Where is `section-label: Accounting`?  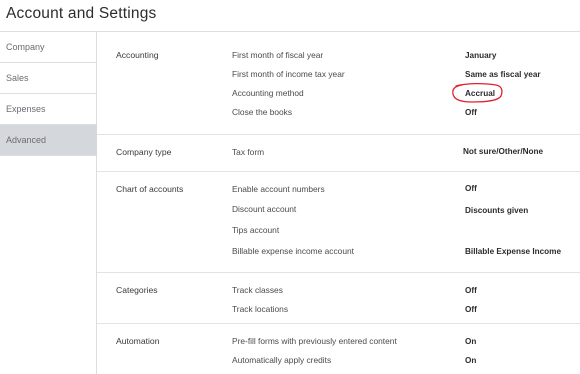
section-label: Accounting is located at coordinates (137, 55).